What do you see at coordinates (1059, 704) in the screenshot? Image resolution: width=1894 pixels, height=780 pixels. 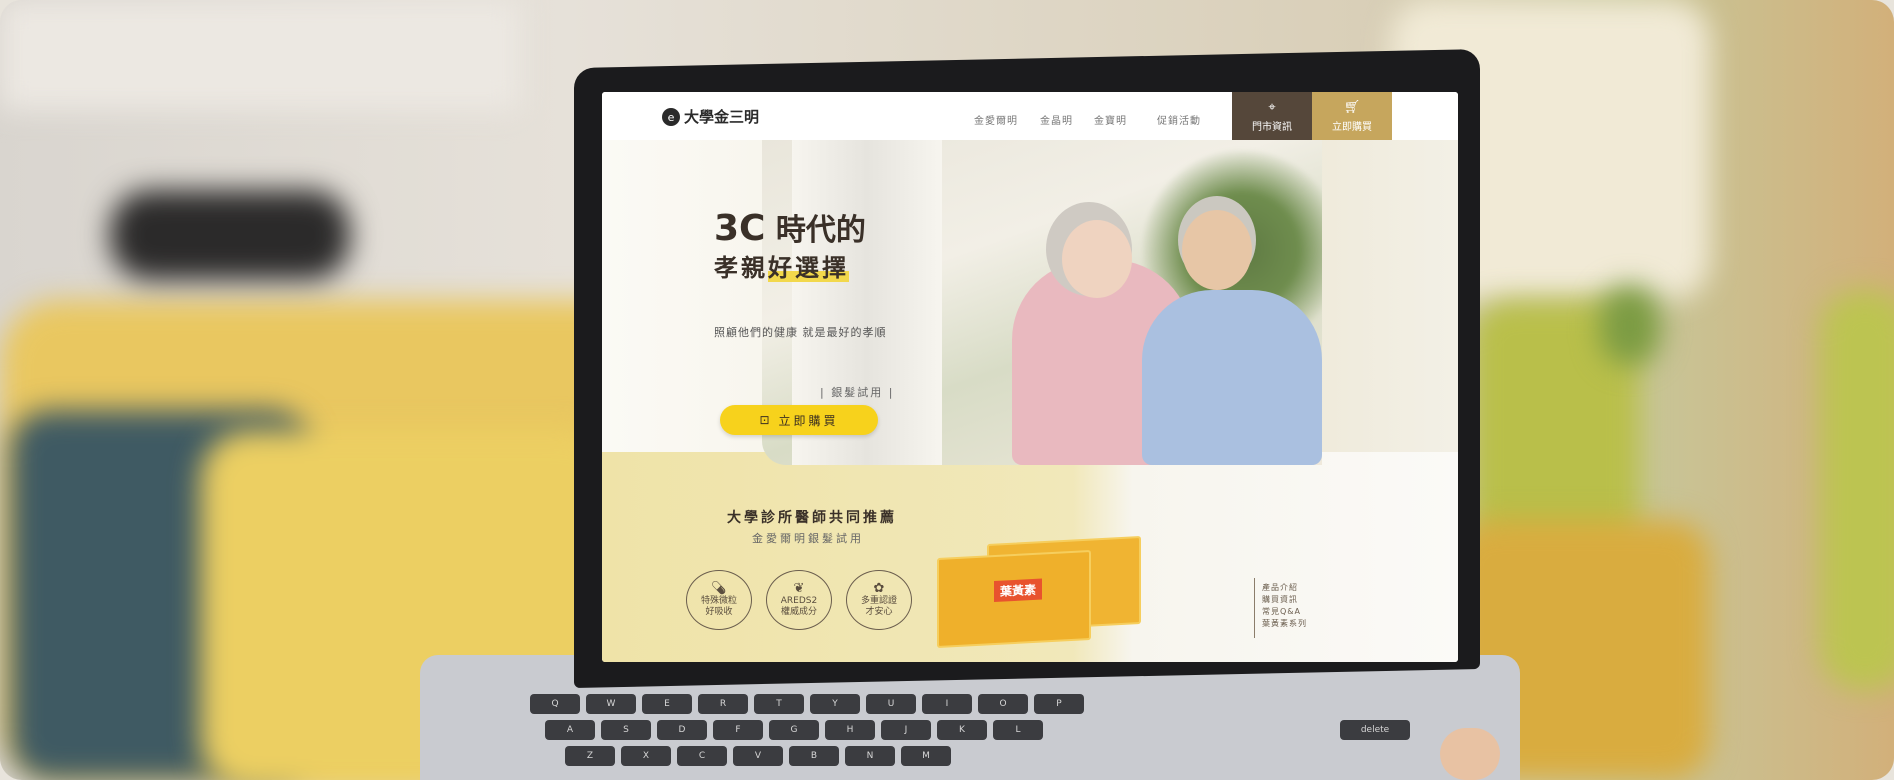 I see `keyboard-key: P` at bounding box center [1059, 704].